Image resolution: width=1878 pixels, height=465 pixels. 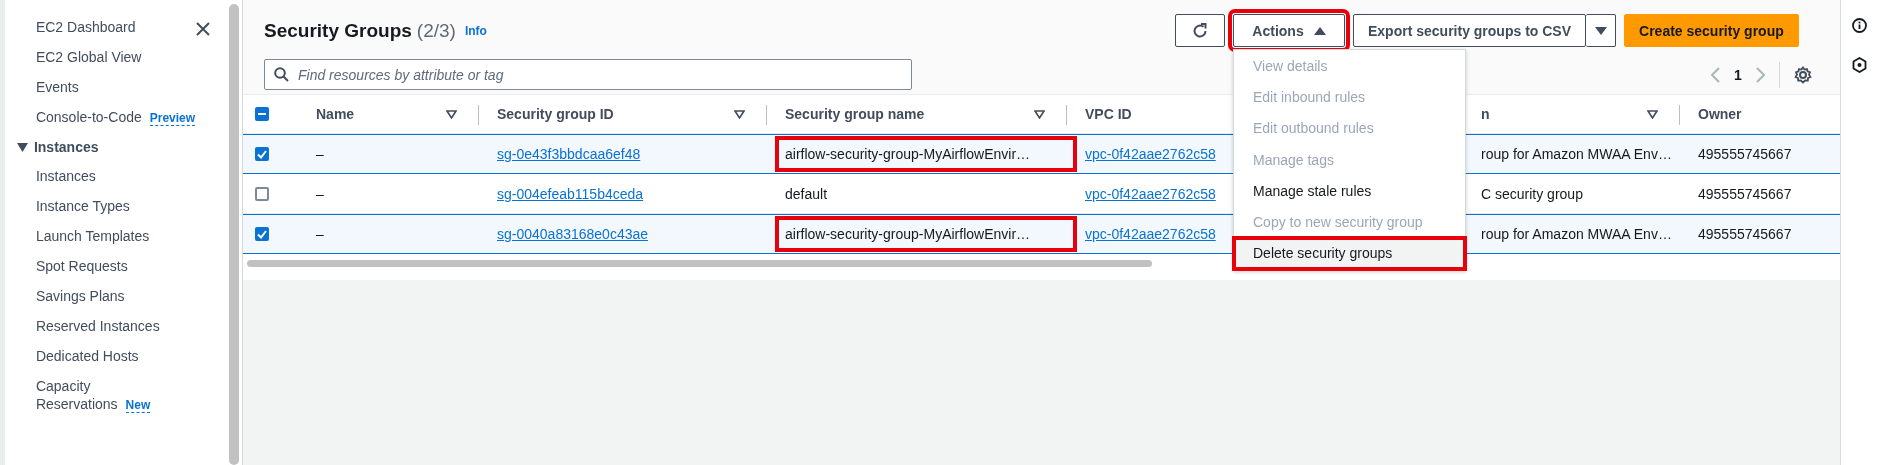 What do you see at coordinates (1485, 114) in the screenshot?
I see `column-header: n` at bounding box center [1485, 114].